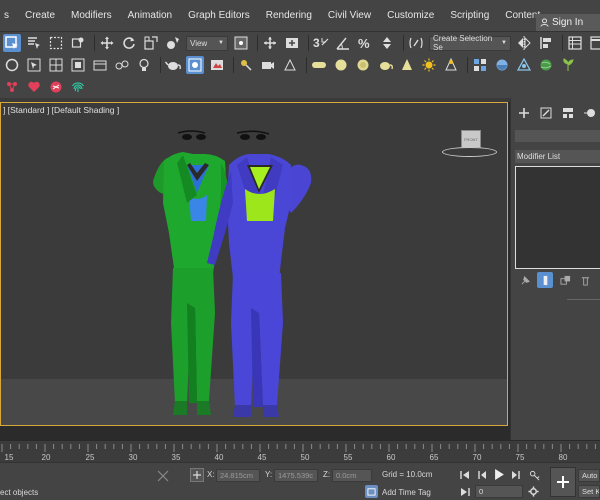 Image resolution: width=600 pixels, height=500 pixels. What do you see at coordinates (12, 43) in the screenshot?
I see `select-object-icon` at bounding box center [12, 43].